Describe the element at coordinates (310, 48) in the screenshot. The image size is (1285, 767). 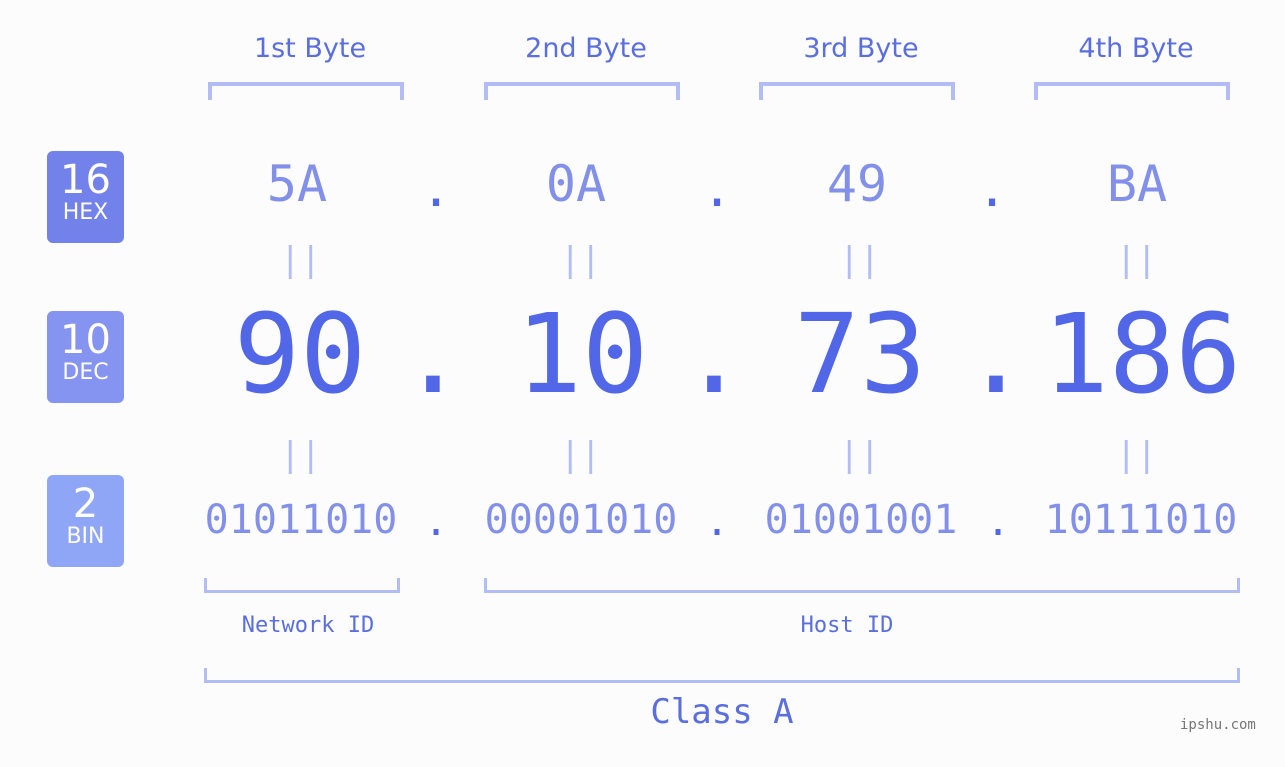
I see `byte-label-1: 1st Byte` at that location.